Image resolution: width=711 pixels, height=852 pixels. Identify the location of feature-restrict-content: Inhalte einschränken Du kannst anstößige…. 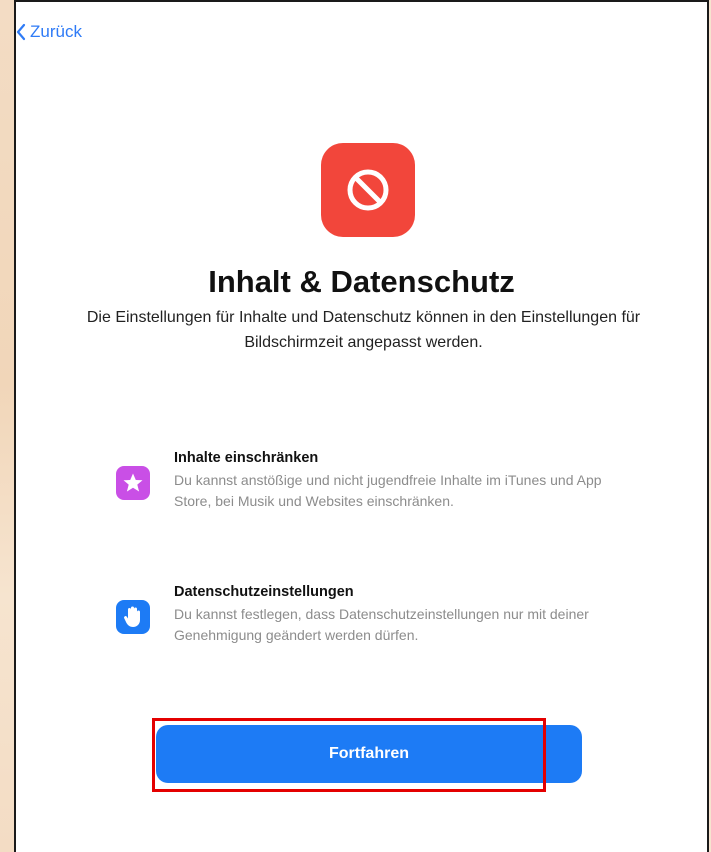
(376, 479).